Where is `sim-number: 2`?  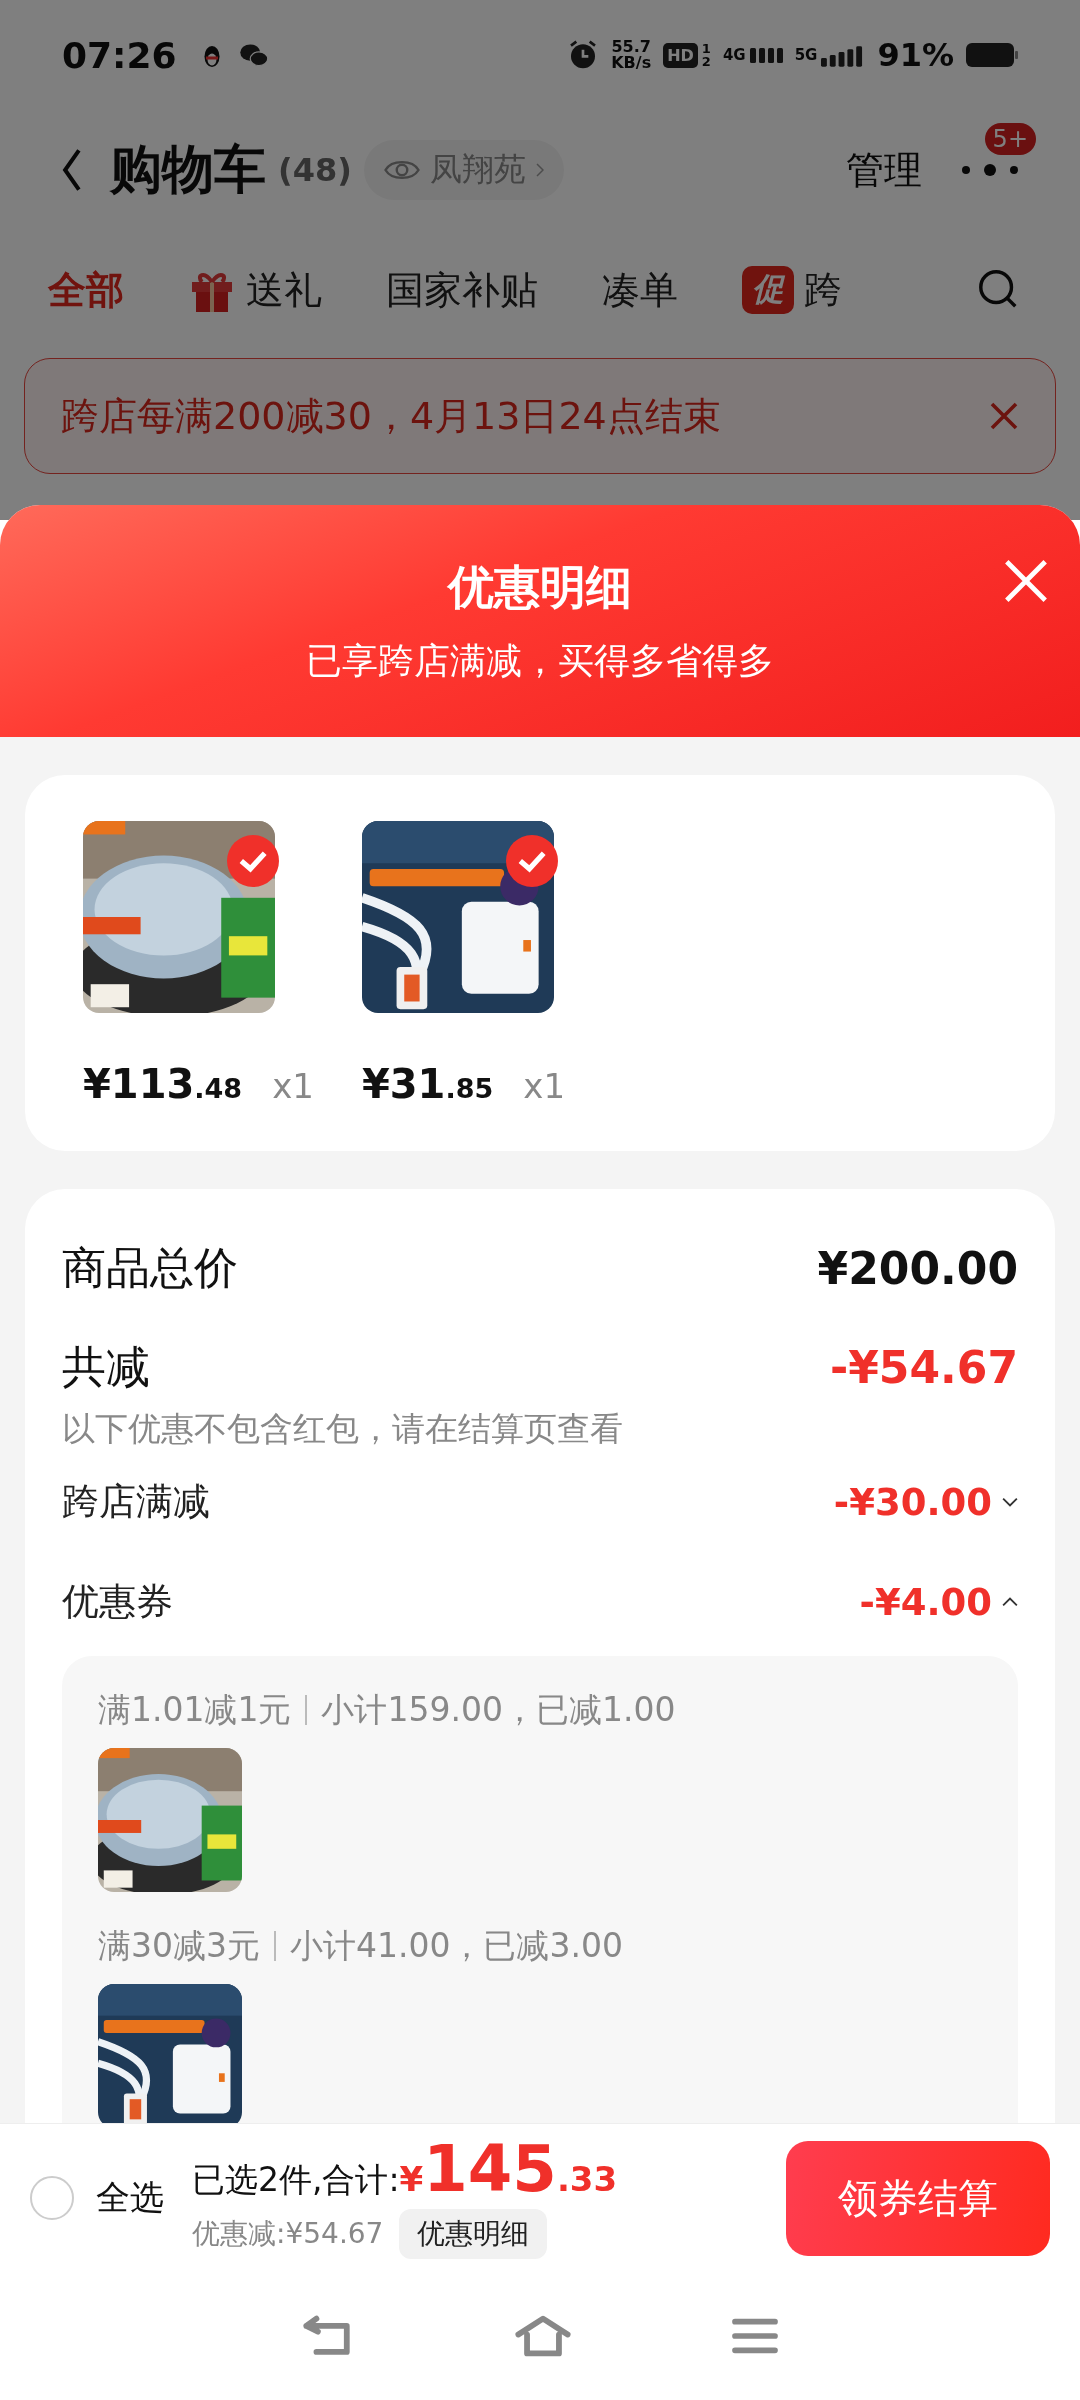
sim-number: 2 is located at coordinates (706, 61).